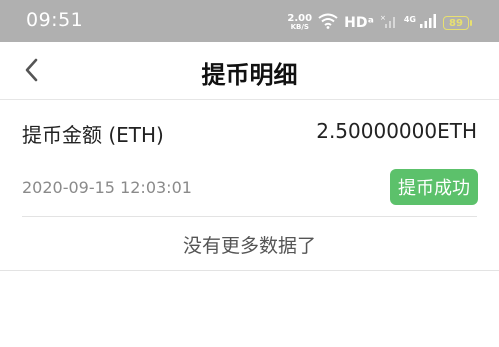 The image size is (499, 347). What do you see at coordinates (409, 19) in the screenshot?
I see `network-type-label: 4G` at bounding box center [409, 19].